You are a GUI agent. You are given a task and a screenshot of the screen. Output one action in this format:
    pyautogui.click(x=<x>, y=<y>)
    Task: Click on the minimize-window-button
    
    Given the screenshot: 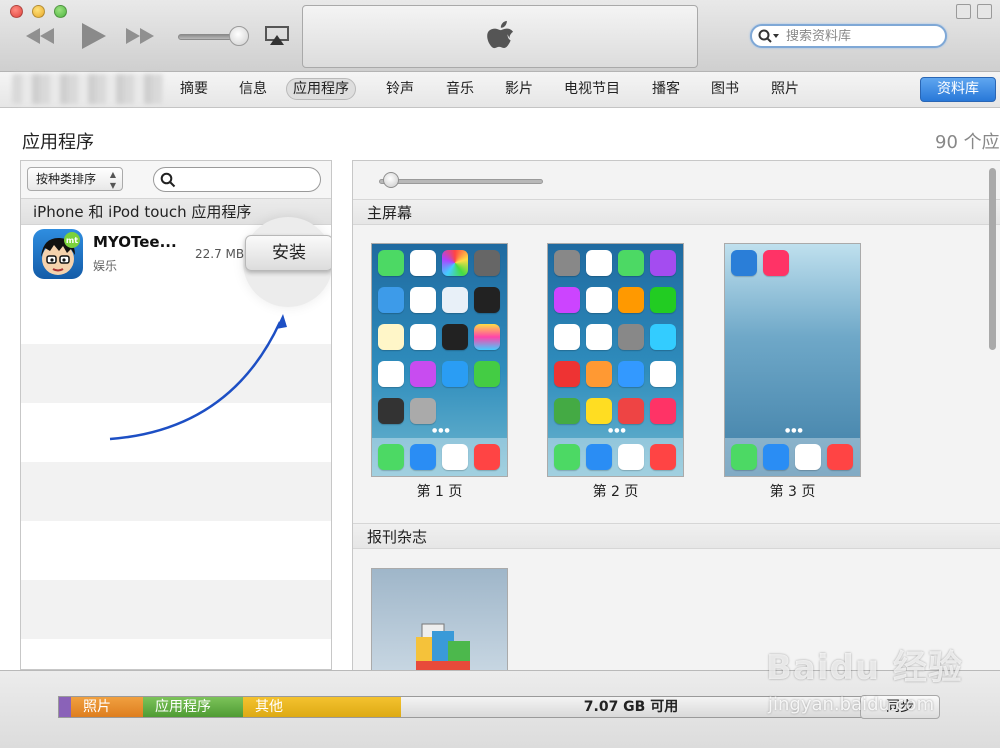 What is the action you would take?
    pyautogui.click(x=38, y=11)
    